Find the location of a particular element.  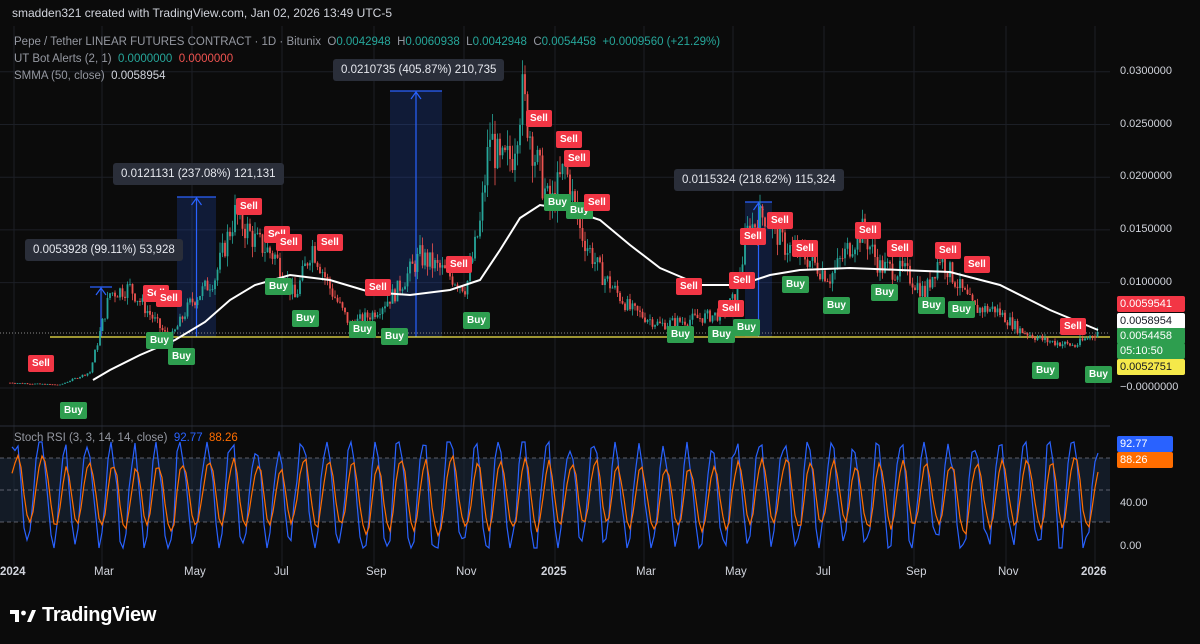

buy-signal-41: Buy is located at coordinates (1045, 370).